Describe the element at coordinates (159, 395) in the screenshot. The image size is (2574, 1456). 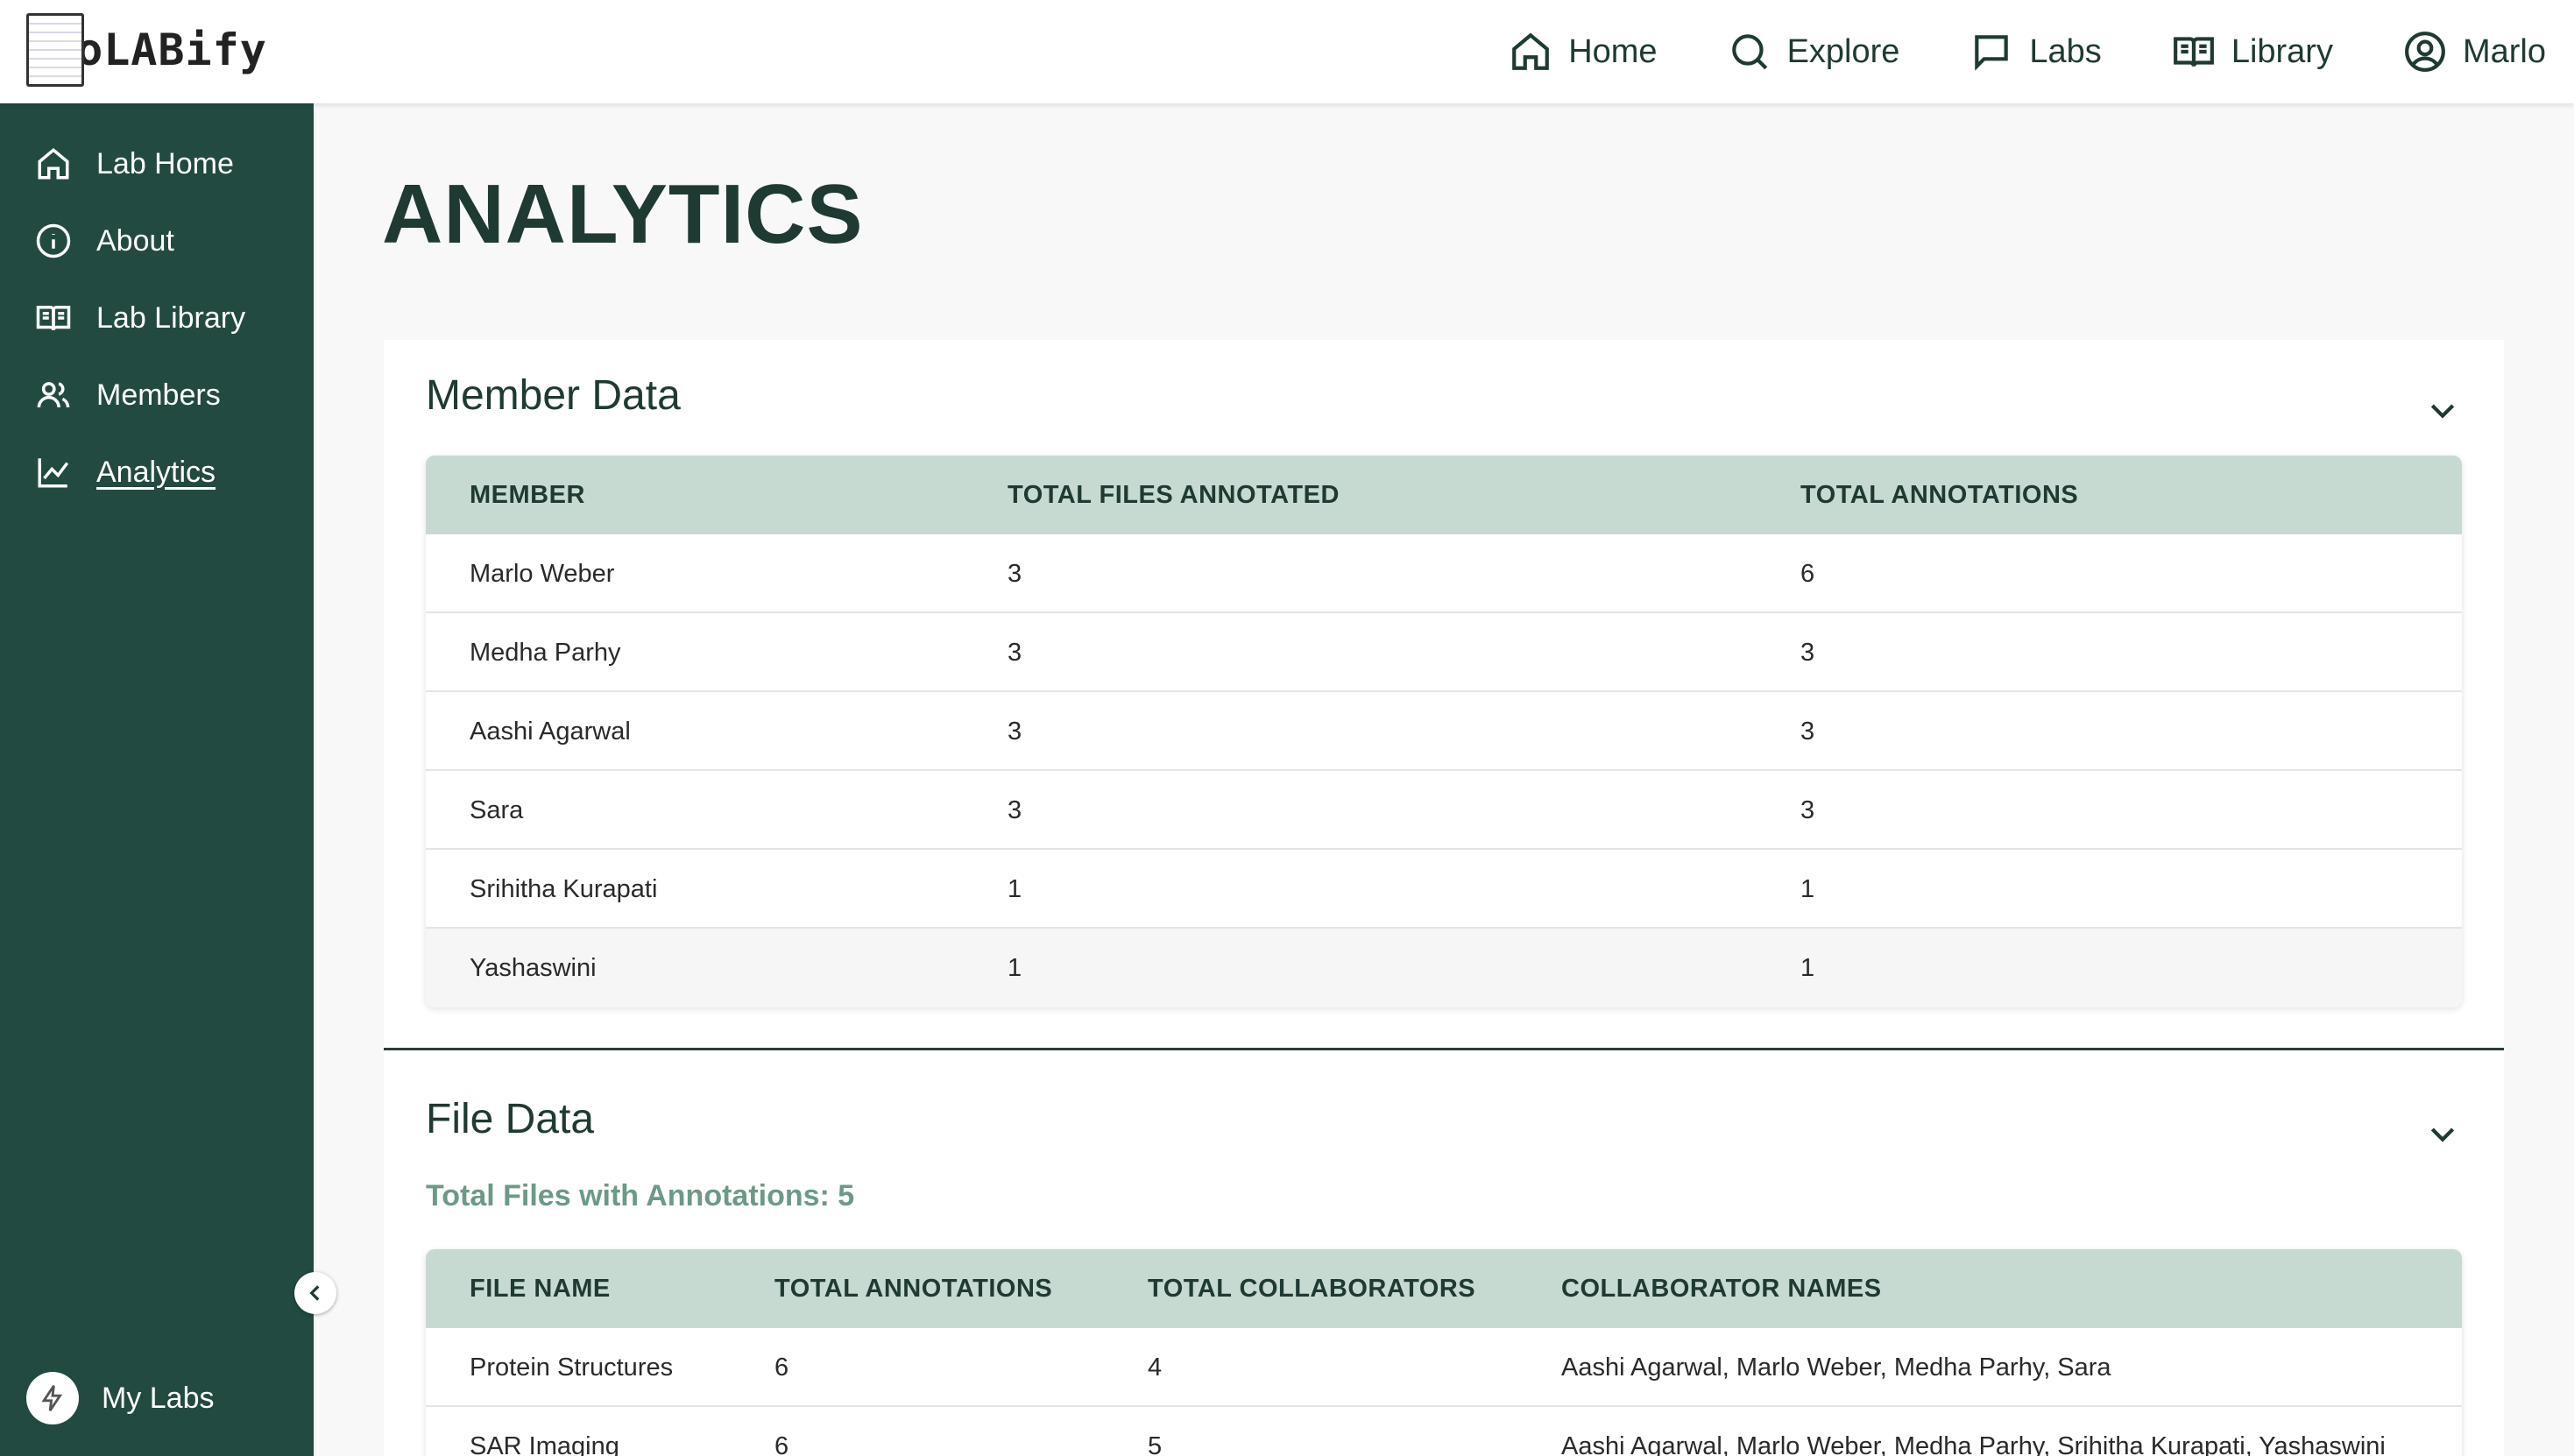
I see `sidebar-item-label: Members` at that location.